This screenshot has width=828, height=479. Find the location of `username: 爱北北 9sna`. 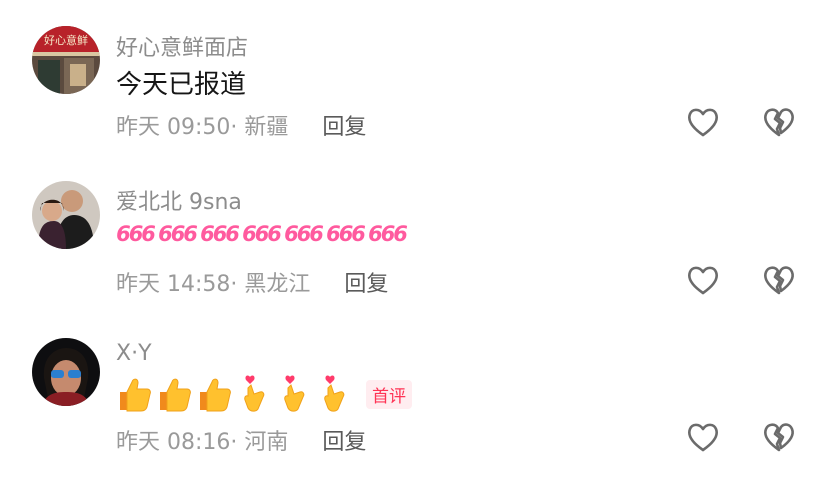

username: 爱北北 9sna is located at coordinates (179, 200).